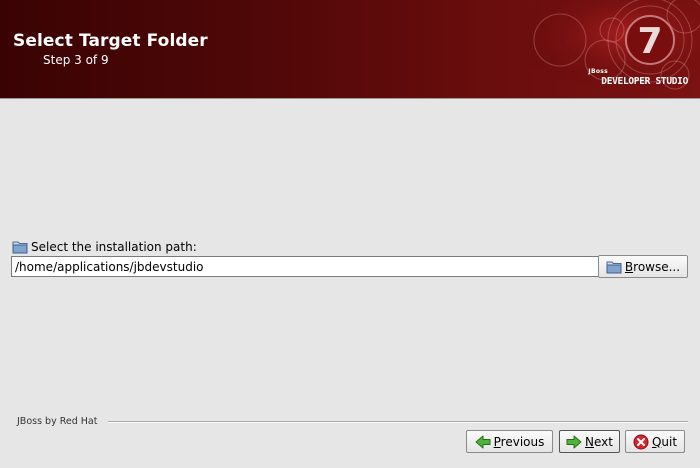 The width and height of the screenshot is (700, 468). I want to click on footer-brand: JBoss by Red Hat, so click(57, 421).